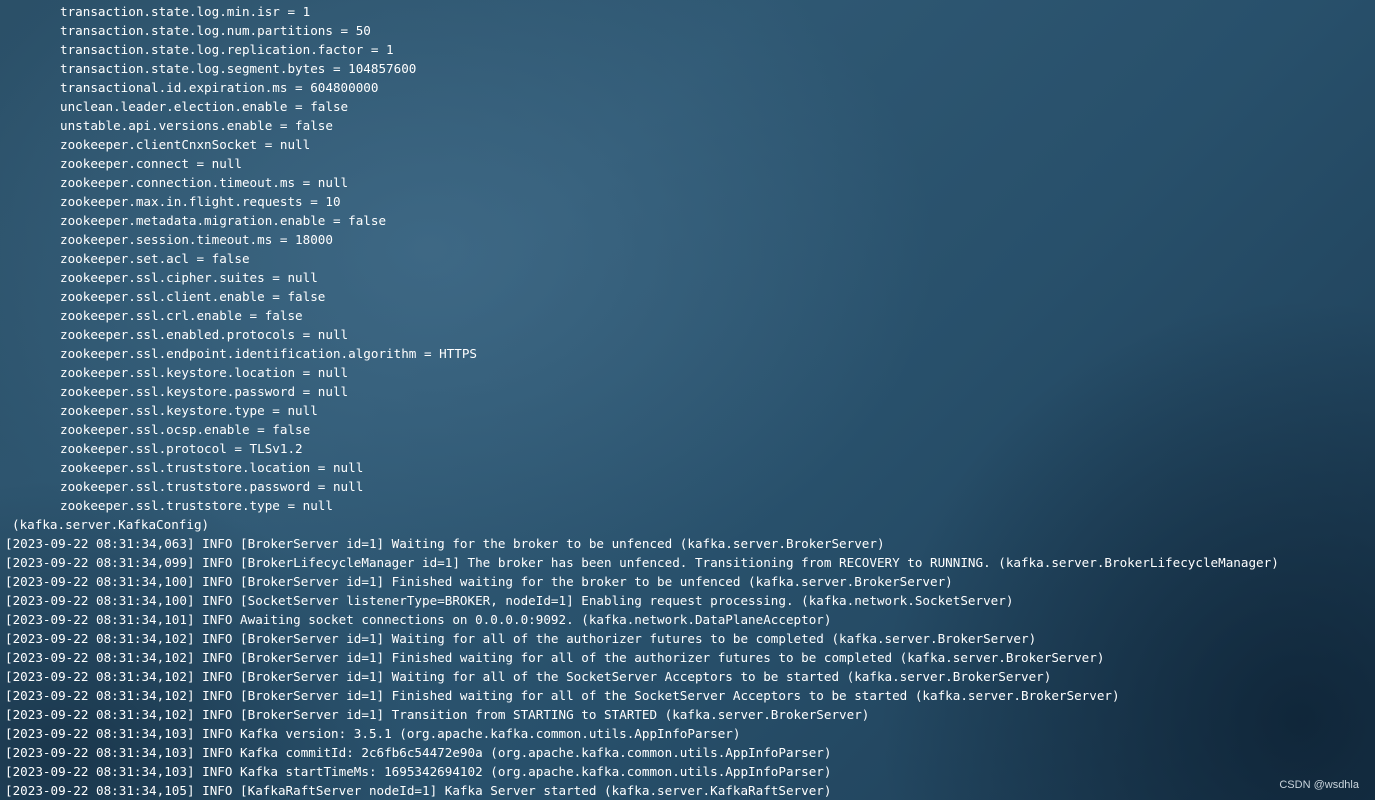 This screenshot has height=800, width=1375. What do you see at coordinates (111, 524) in the screenshot?
I see `config-source-line: (kafka.server.KafkaConfig)` at bounding box center [111, 524].